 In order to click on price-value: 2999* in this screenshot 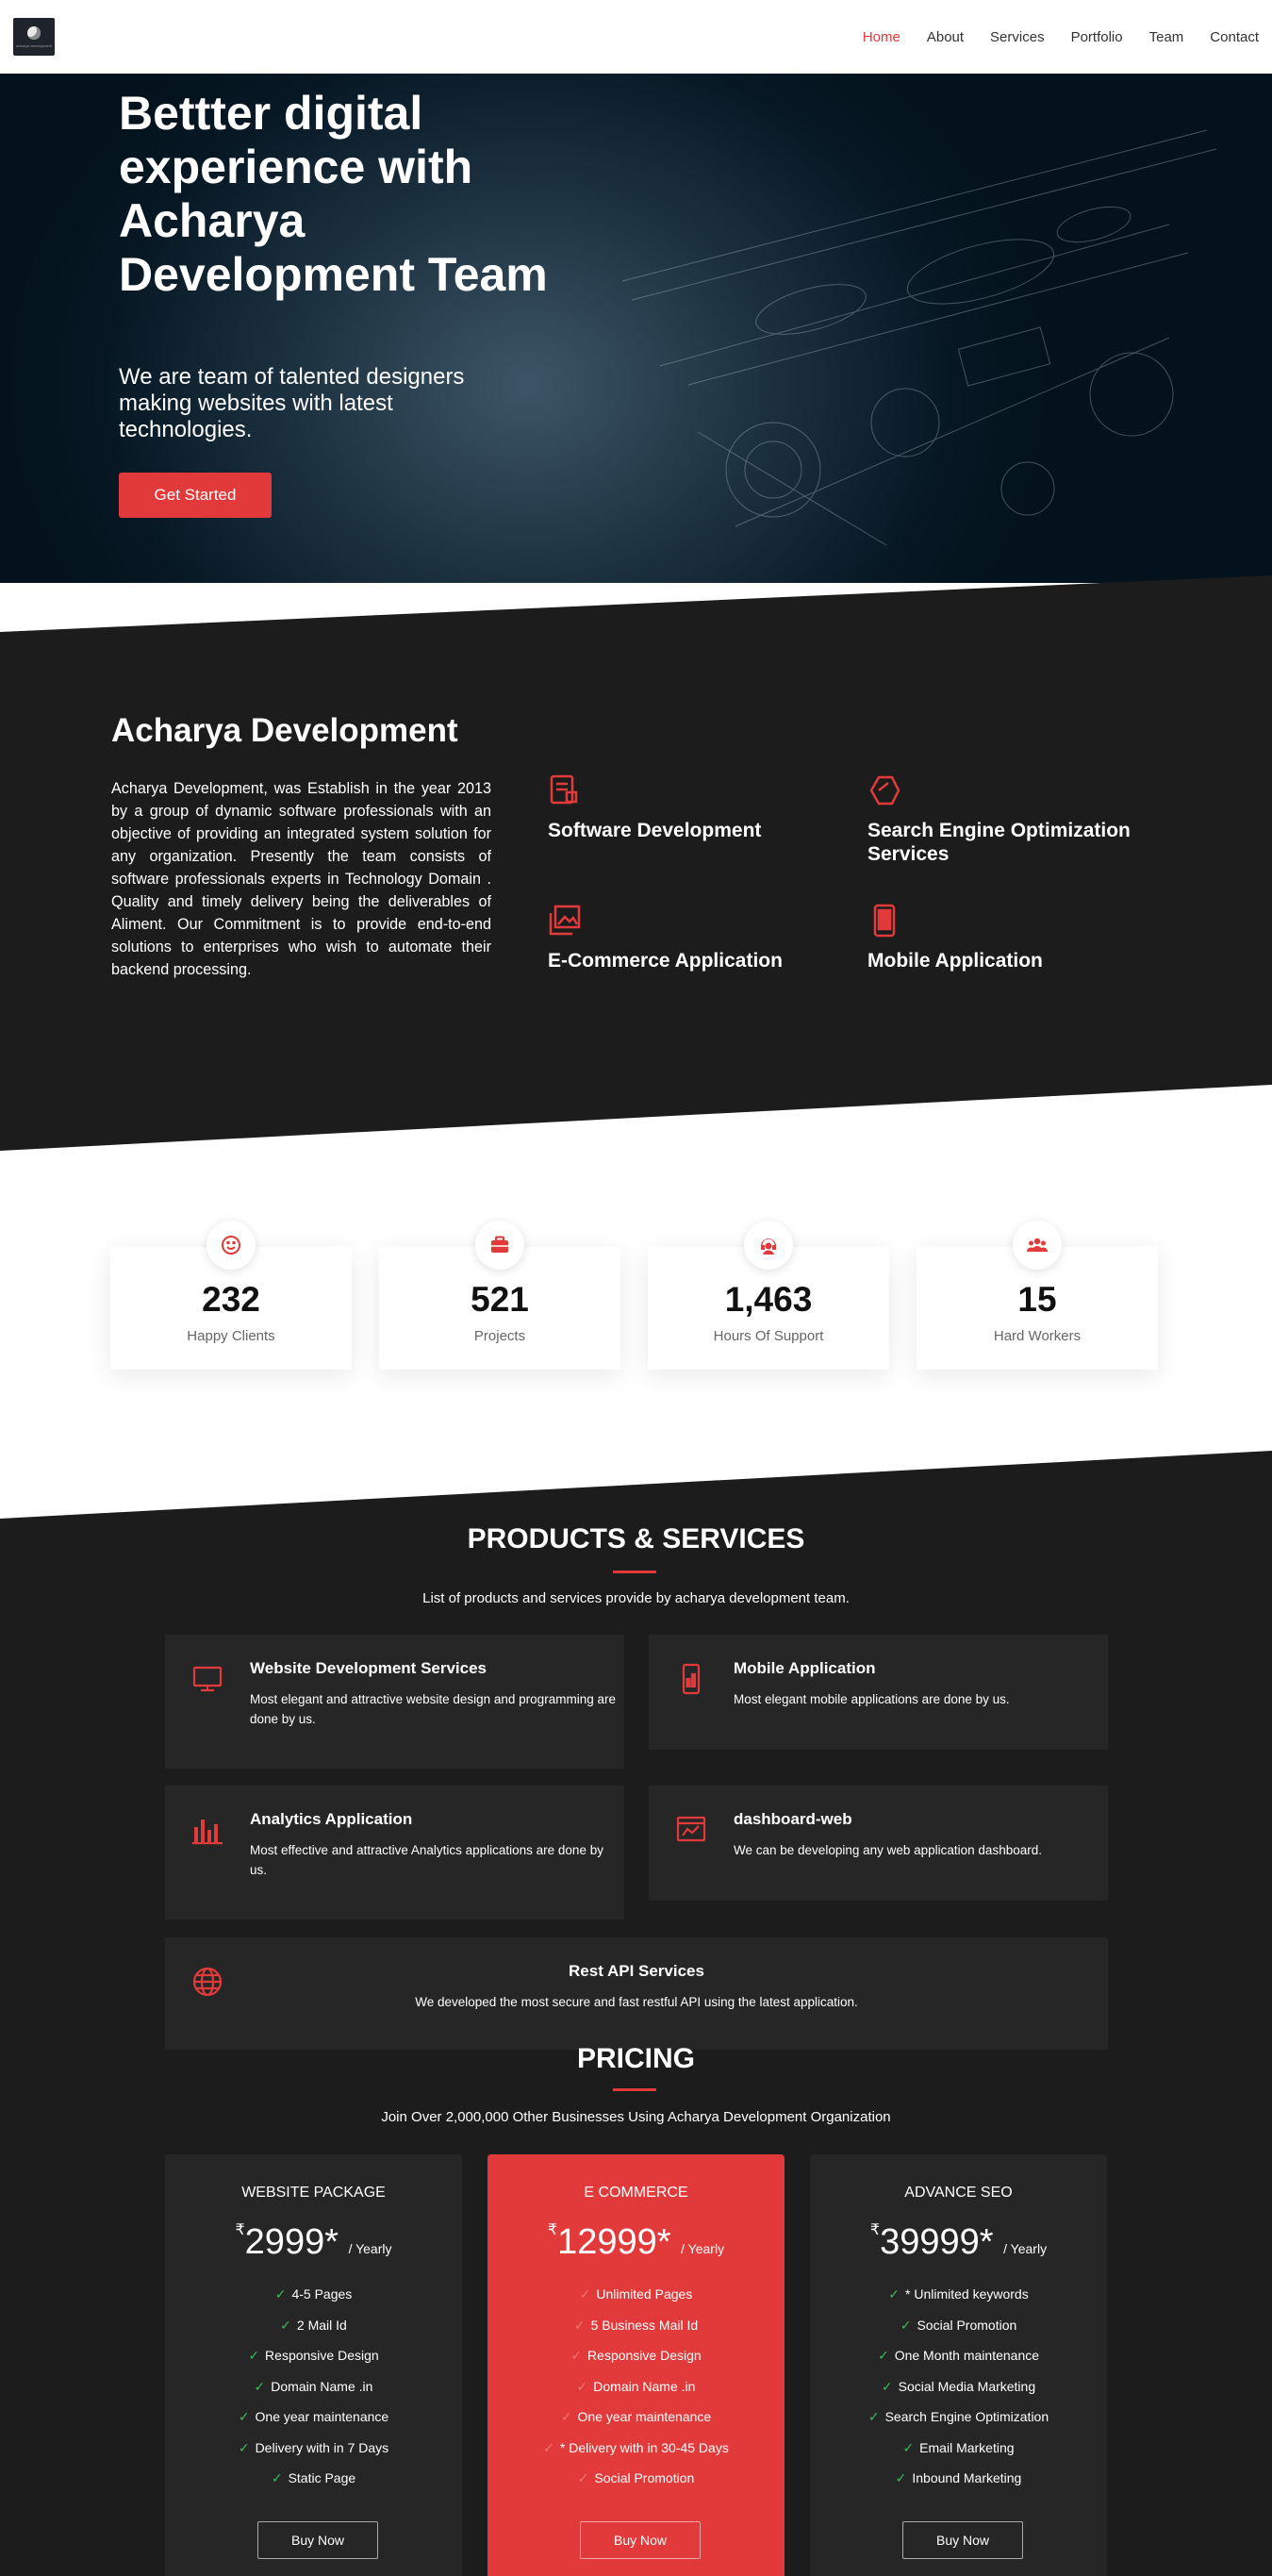, I will do `click(292, 2242)`.